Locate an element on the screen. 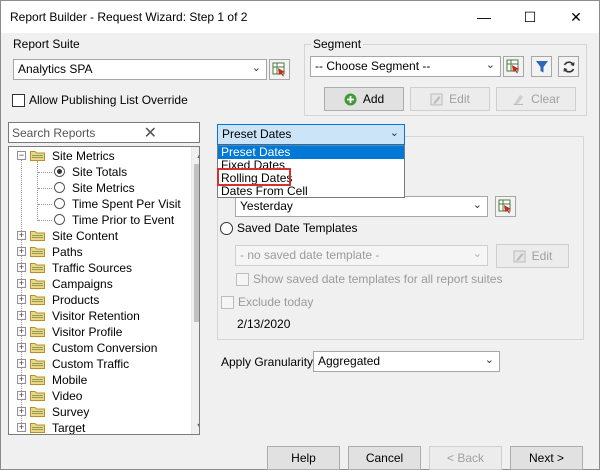 The height and width of the screenshot is (470, 600). tree-item-folder: + Visitor Retention is located at coordinates (99, 316).